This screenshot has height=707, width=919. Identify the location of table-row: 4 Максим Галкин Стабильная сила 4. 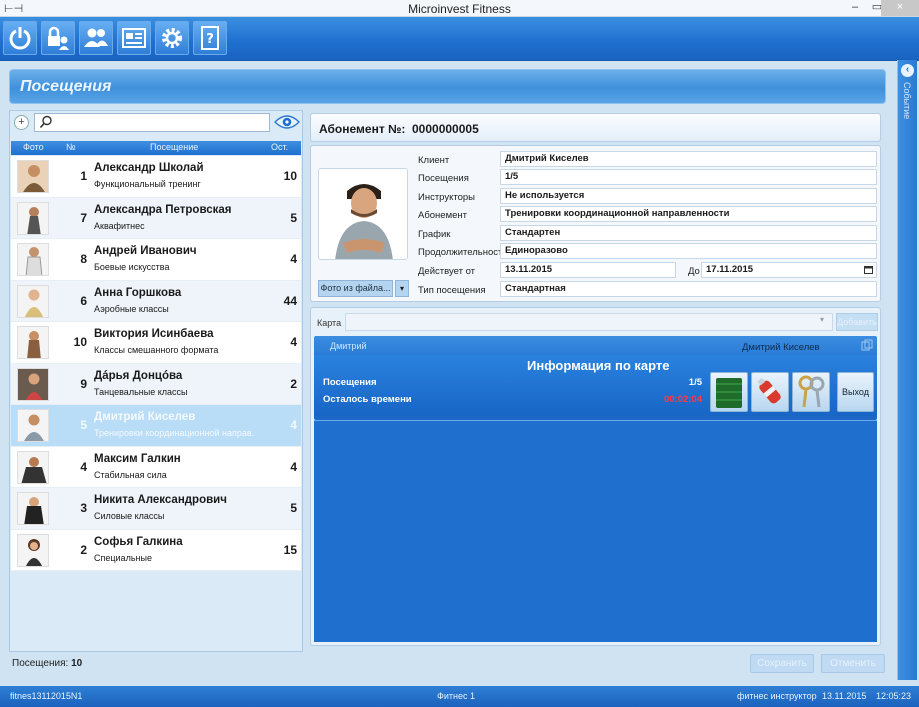
(156, 467).